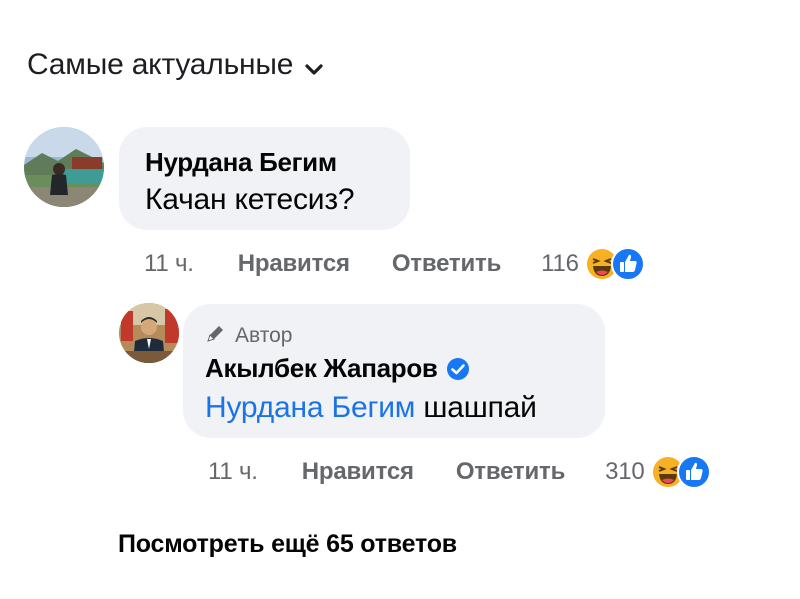 This screenshot has height=599, width=800. I want to click on comment-actions: 11 ч. Нравится Ответить 116, so click(394, 264).